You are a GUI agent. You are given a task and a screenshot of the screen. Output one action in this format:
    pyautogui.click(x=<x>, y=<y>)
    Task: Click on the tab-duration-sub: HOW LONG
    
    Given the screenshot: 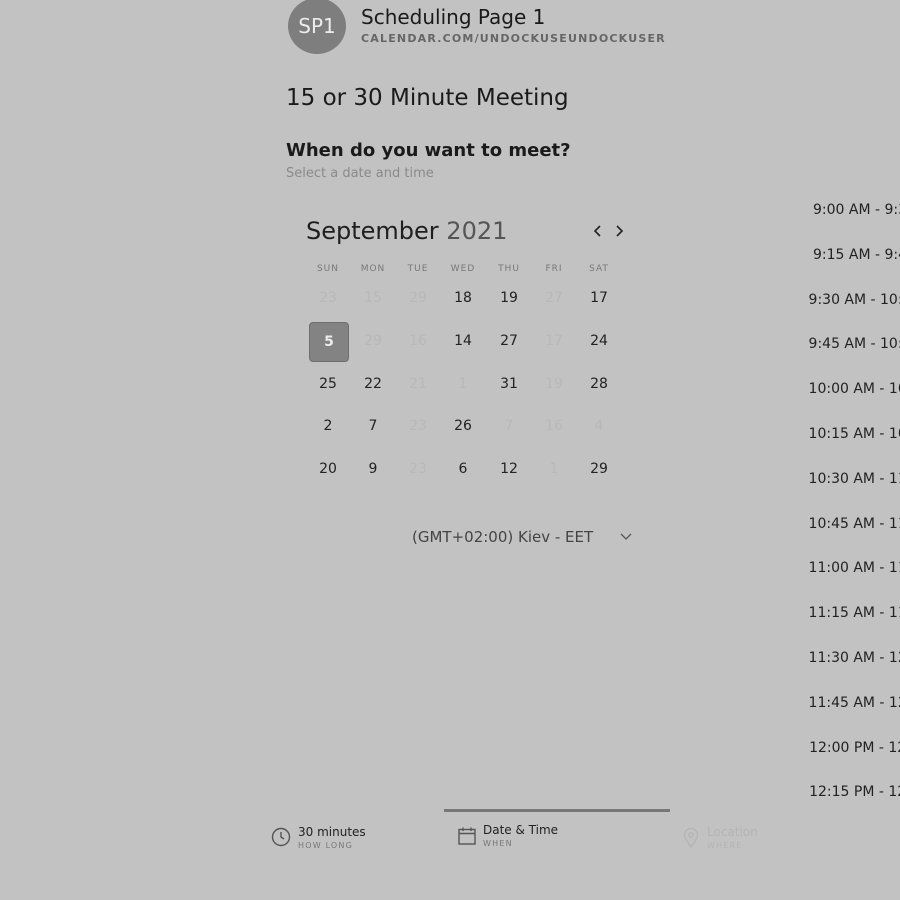 What is the action you would take?
    pyautogui.click(x=326, y=845)
    